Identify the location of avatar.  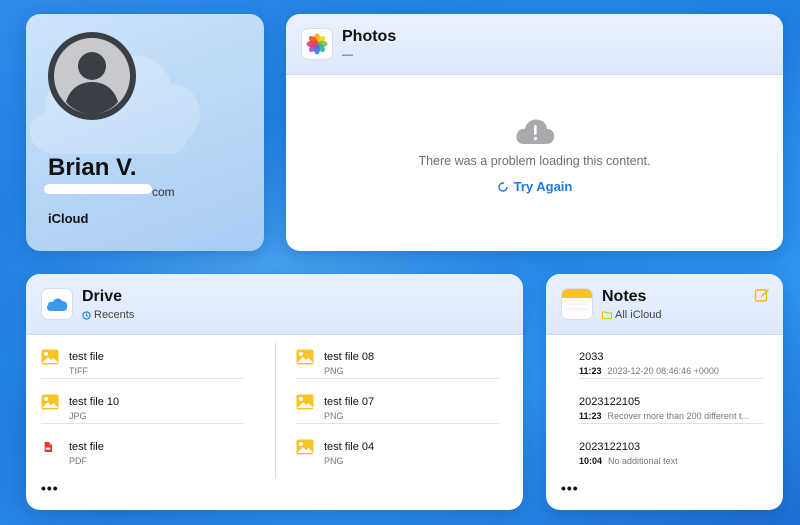
(92, 76).